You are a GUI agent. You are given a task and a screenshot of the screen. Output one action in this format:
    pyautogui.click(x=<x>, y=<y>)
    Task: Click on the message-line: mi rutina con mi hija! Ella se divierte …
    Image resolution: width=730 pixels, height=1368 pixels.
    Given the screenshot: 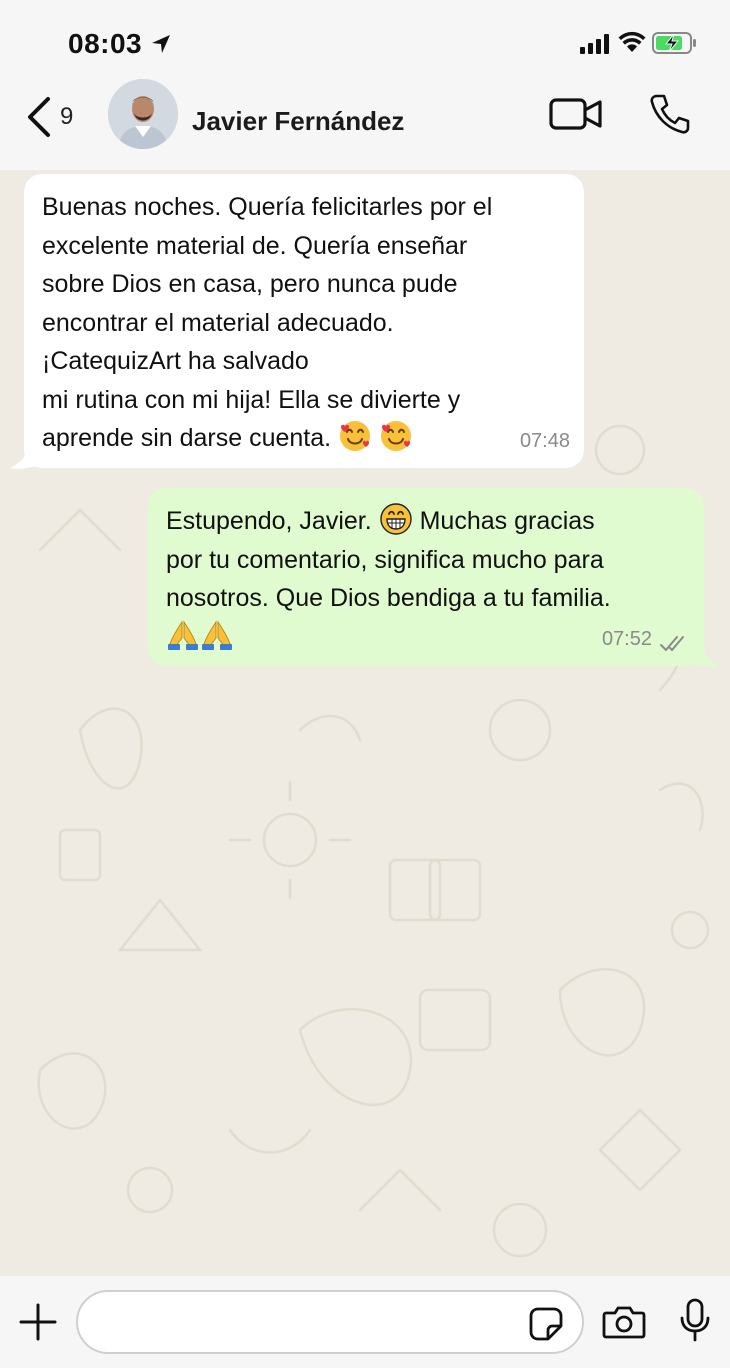 What is the action you would take?
    pyautogui.click(x=251, y=399)
    